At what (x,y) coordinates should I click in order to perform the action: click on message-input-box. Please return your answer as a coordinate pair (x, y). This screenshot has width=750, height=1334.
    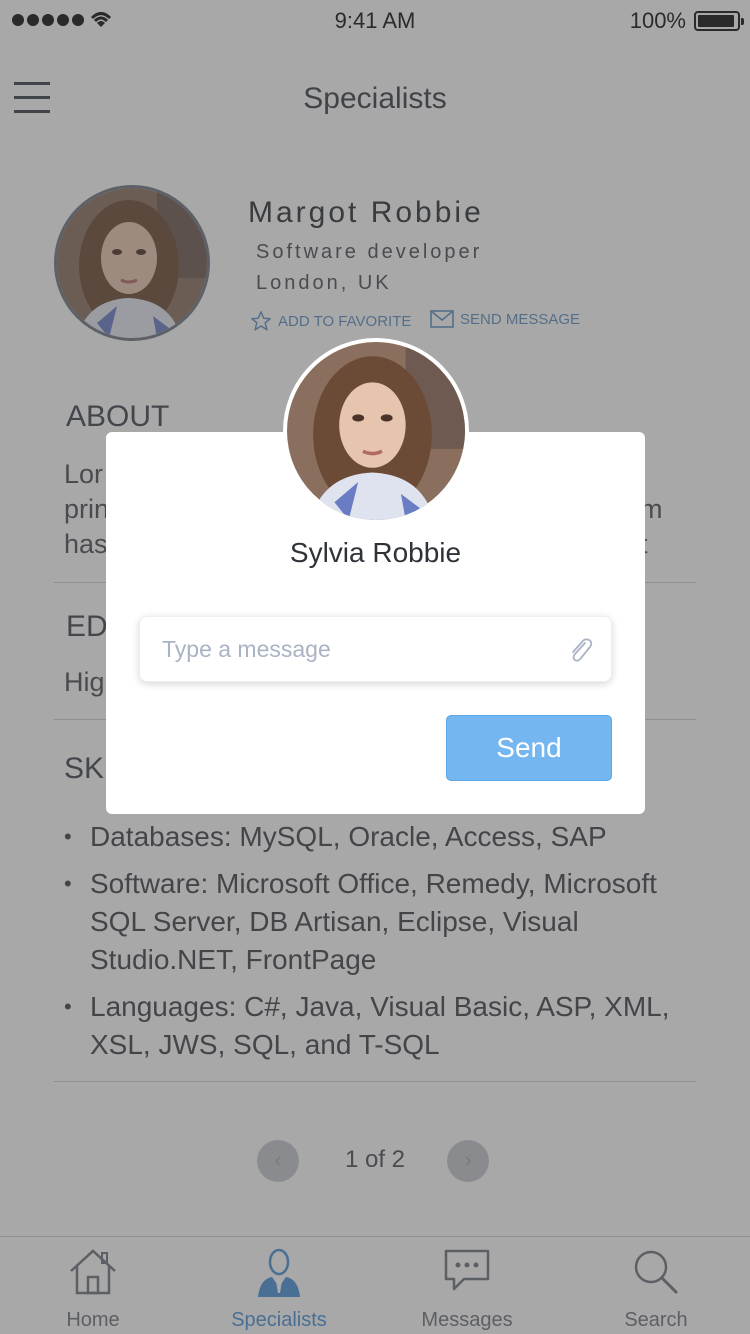
    Looking at the image, I should click on (375, 649).